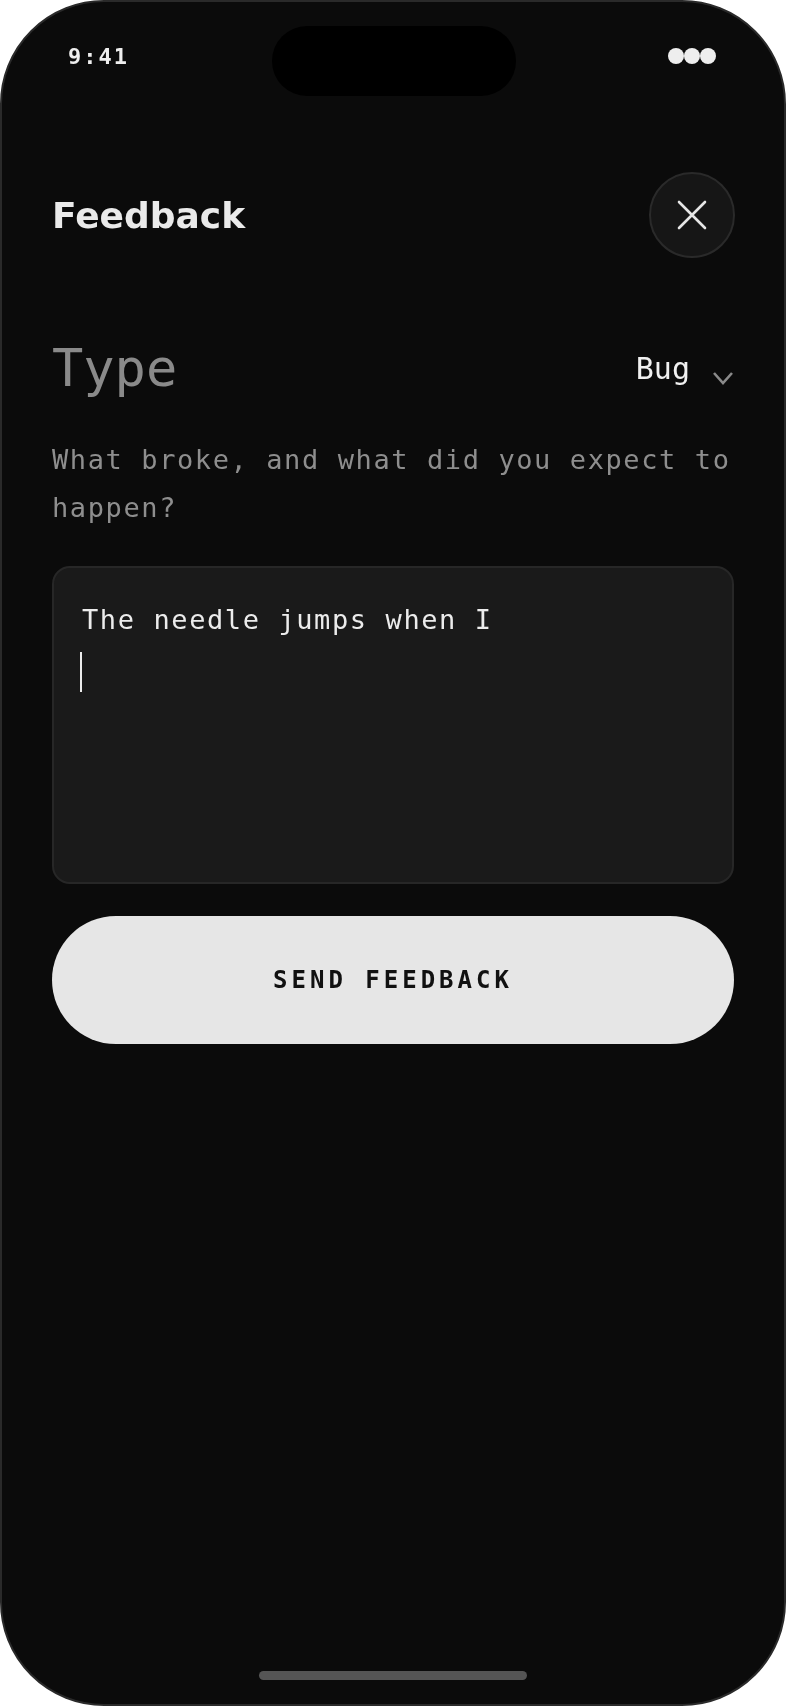 The image size is (786, 1706). Describe the element at coordinates (149, 215) in the screenshot. I see `screen-title: Feedback` at that location.